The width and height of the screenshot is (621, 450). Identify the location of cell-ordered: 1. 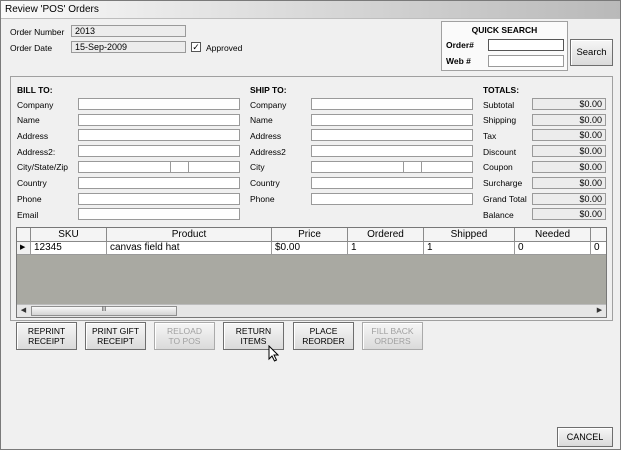
(386, 248).